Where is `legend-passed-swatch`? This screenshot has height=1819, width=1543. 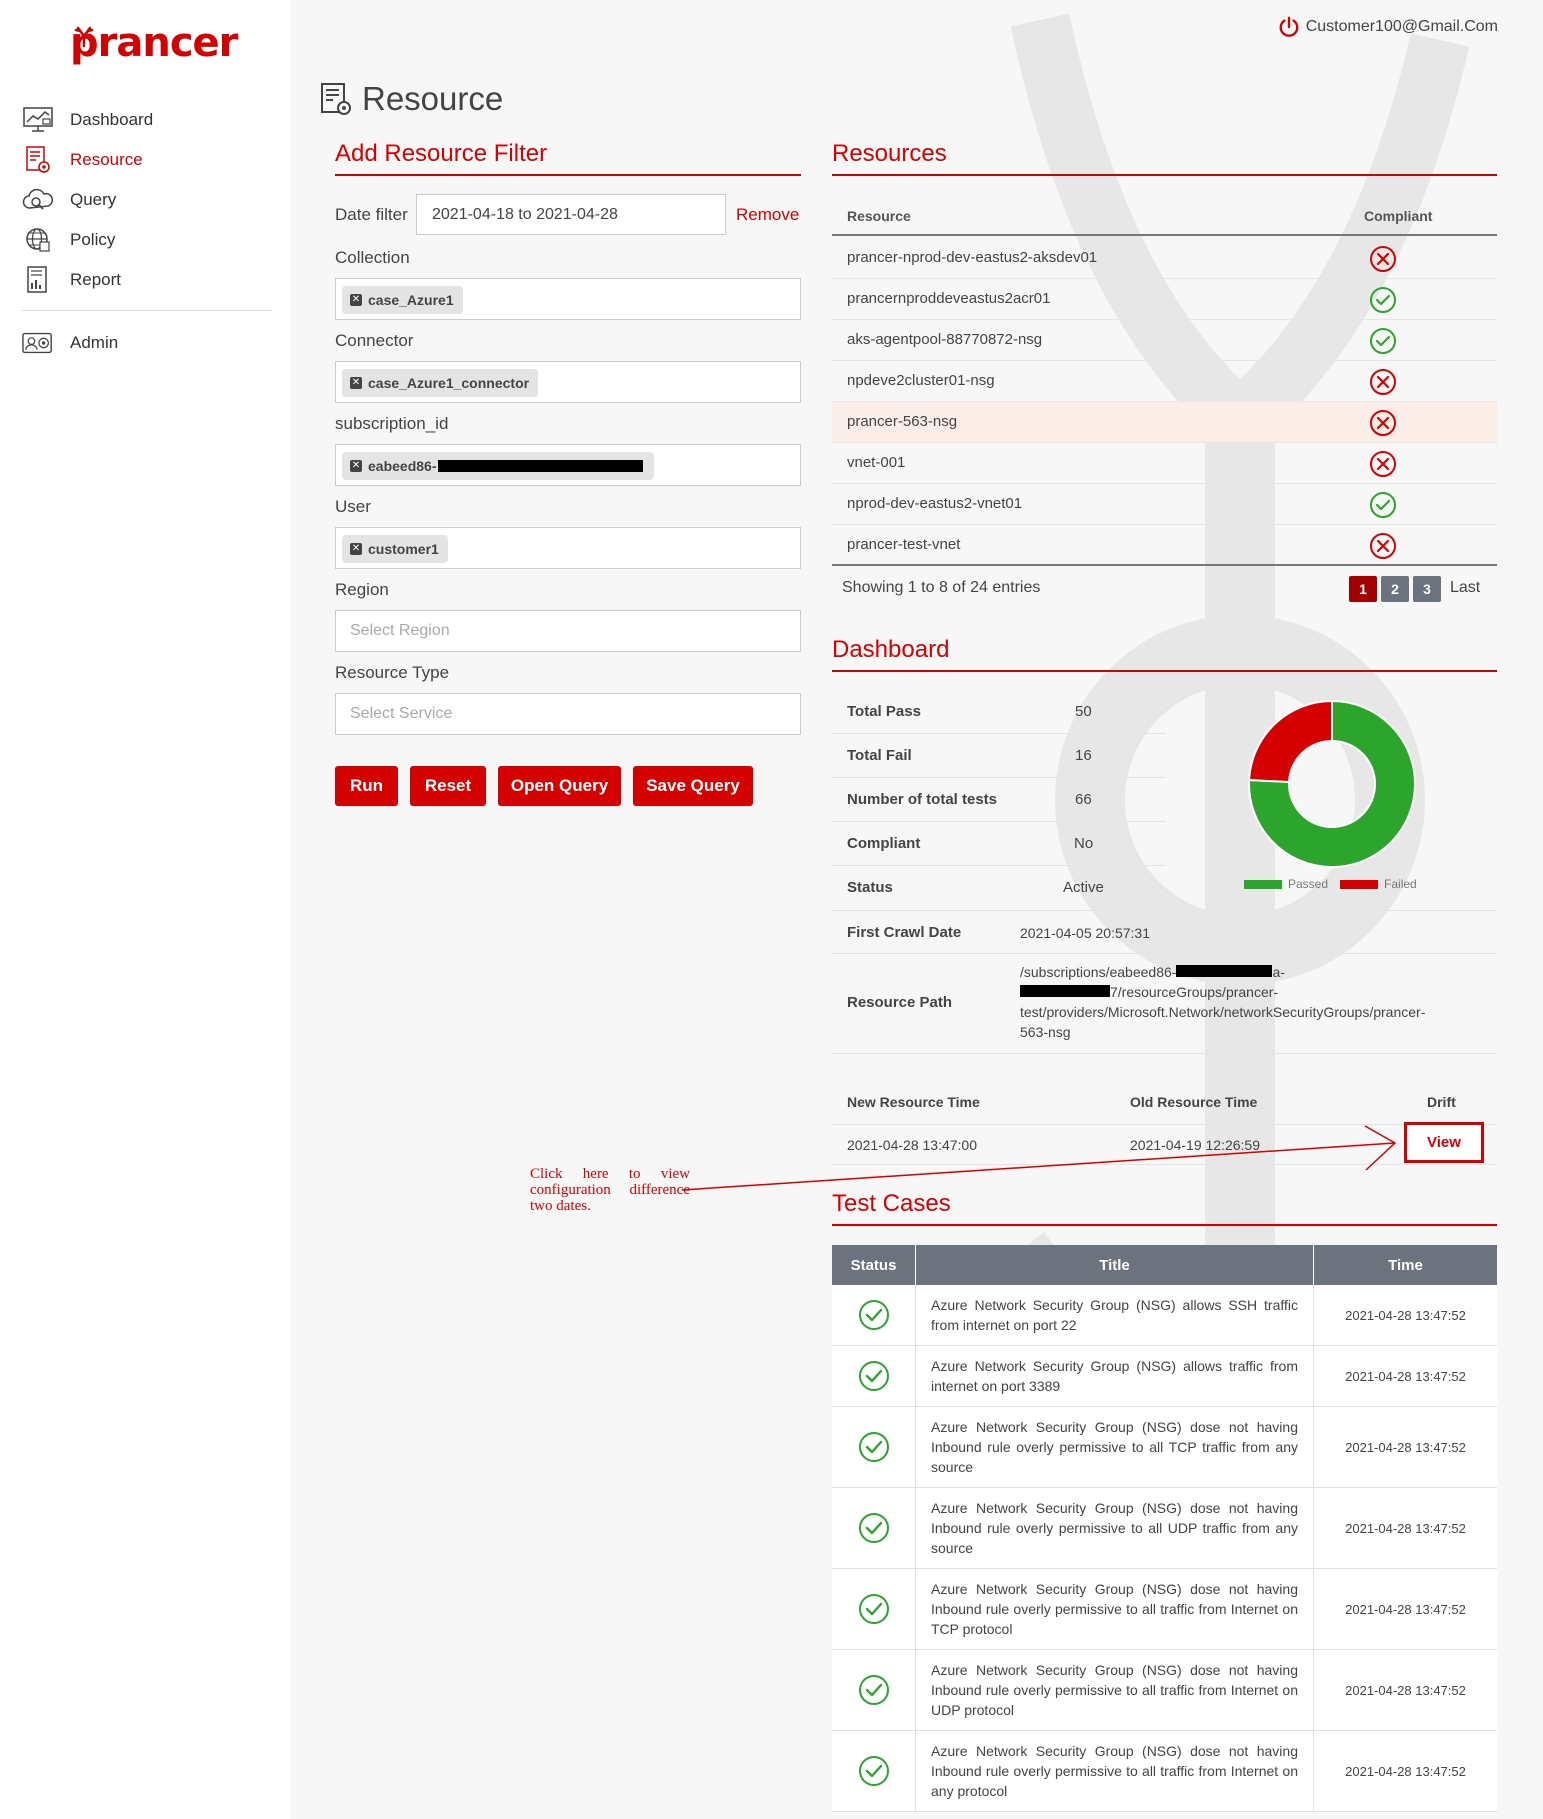
legend-passed-swatch is located at coordinates (1263, 884).